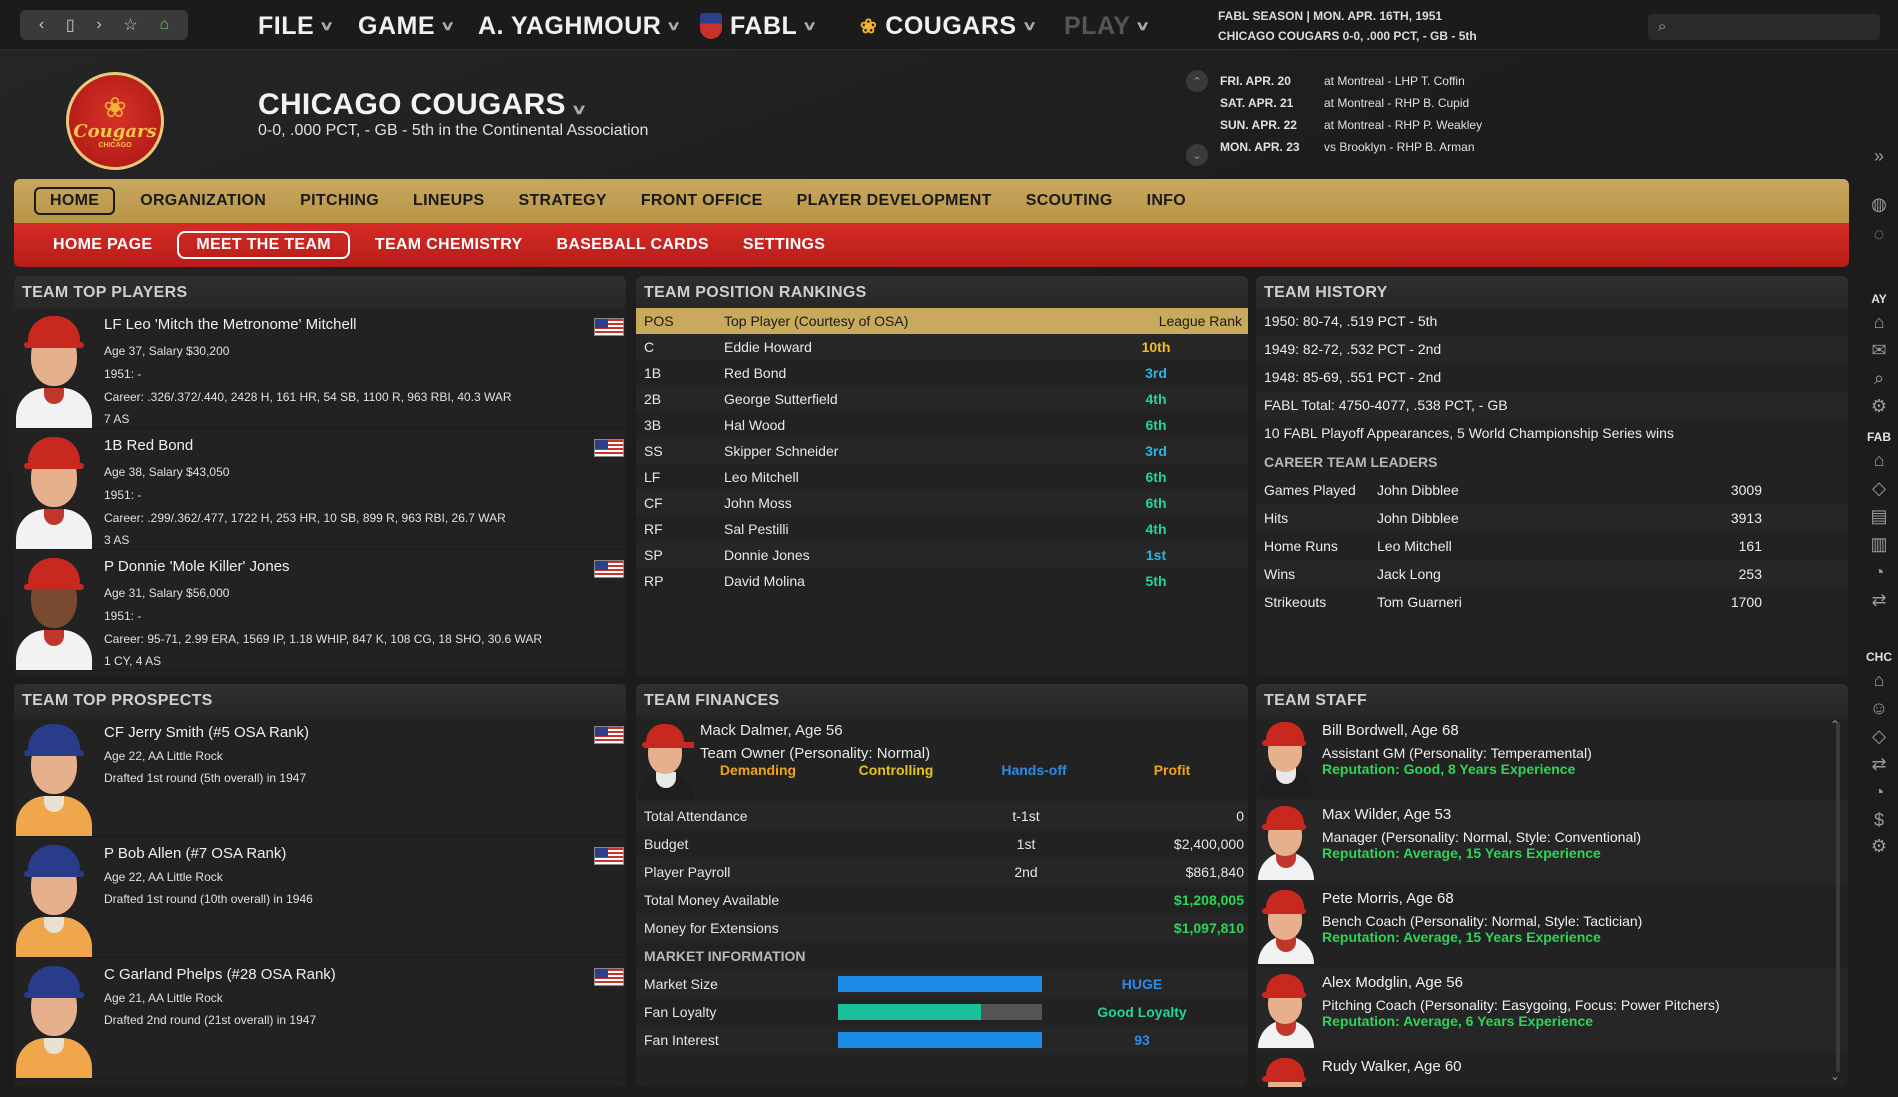 This screenshot has height=1097, width=1898. I want to click on staff-card: Rudy Walker, Age 60, so click(1552, 1069).